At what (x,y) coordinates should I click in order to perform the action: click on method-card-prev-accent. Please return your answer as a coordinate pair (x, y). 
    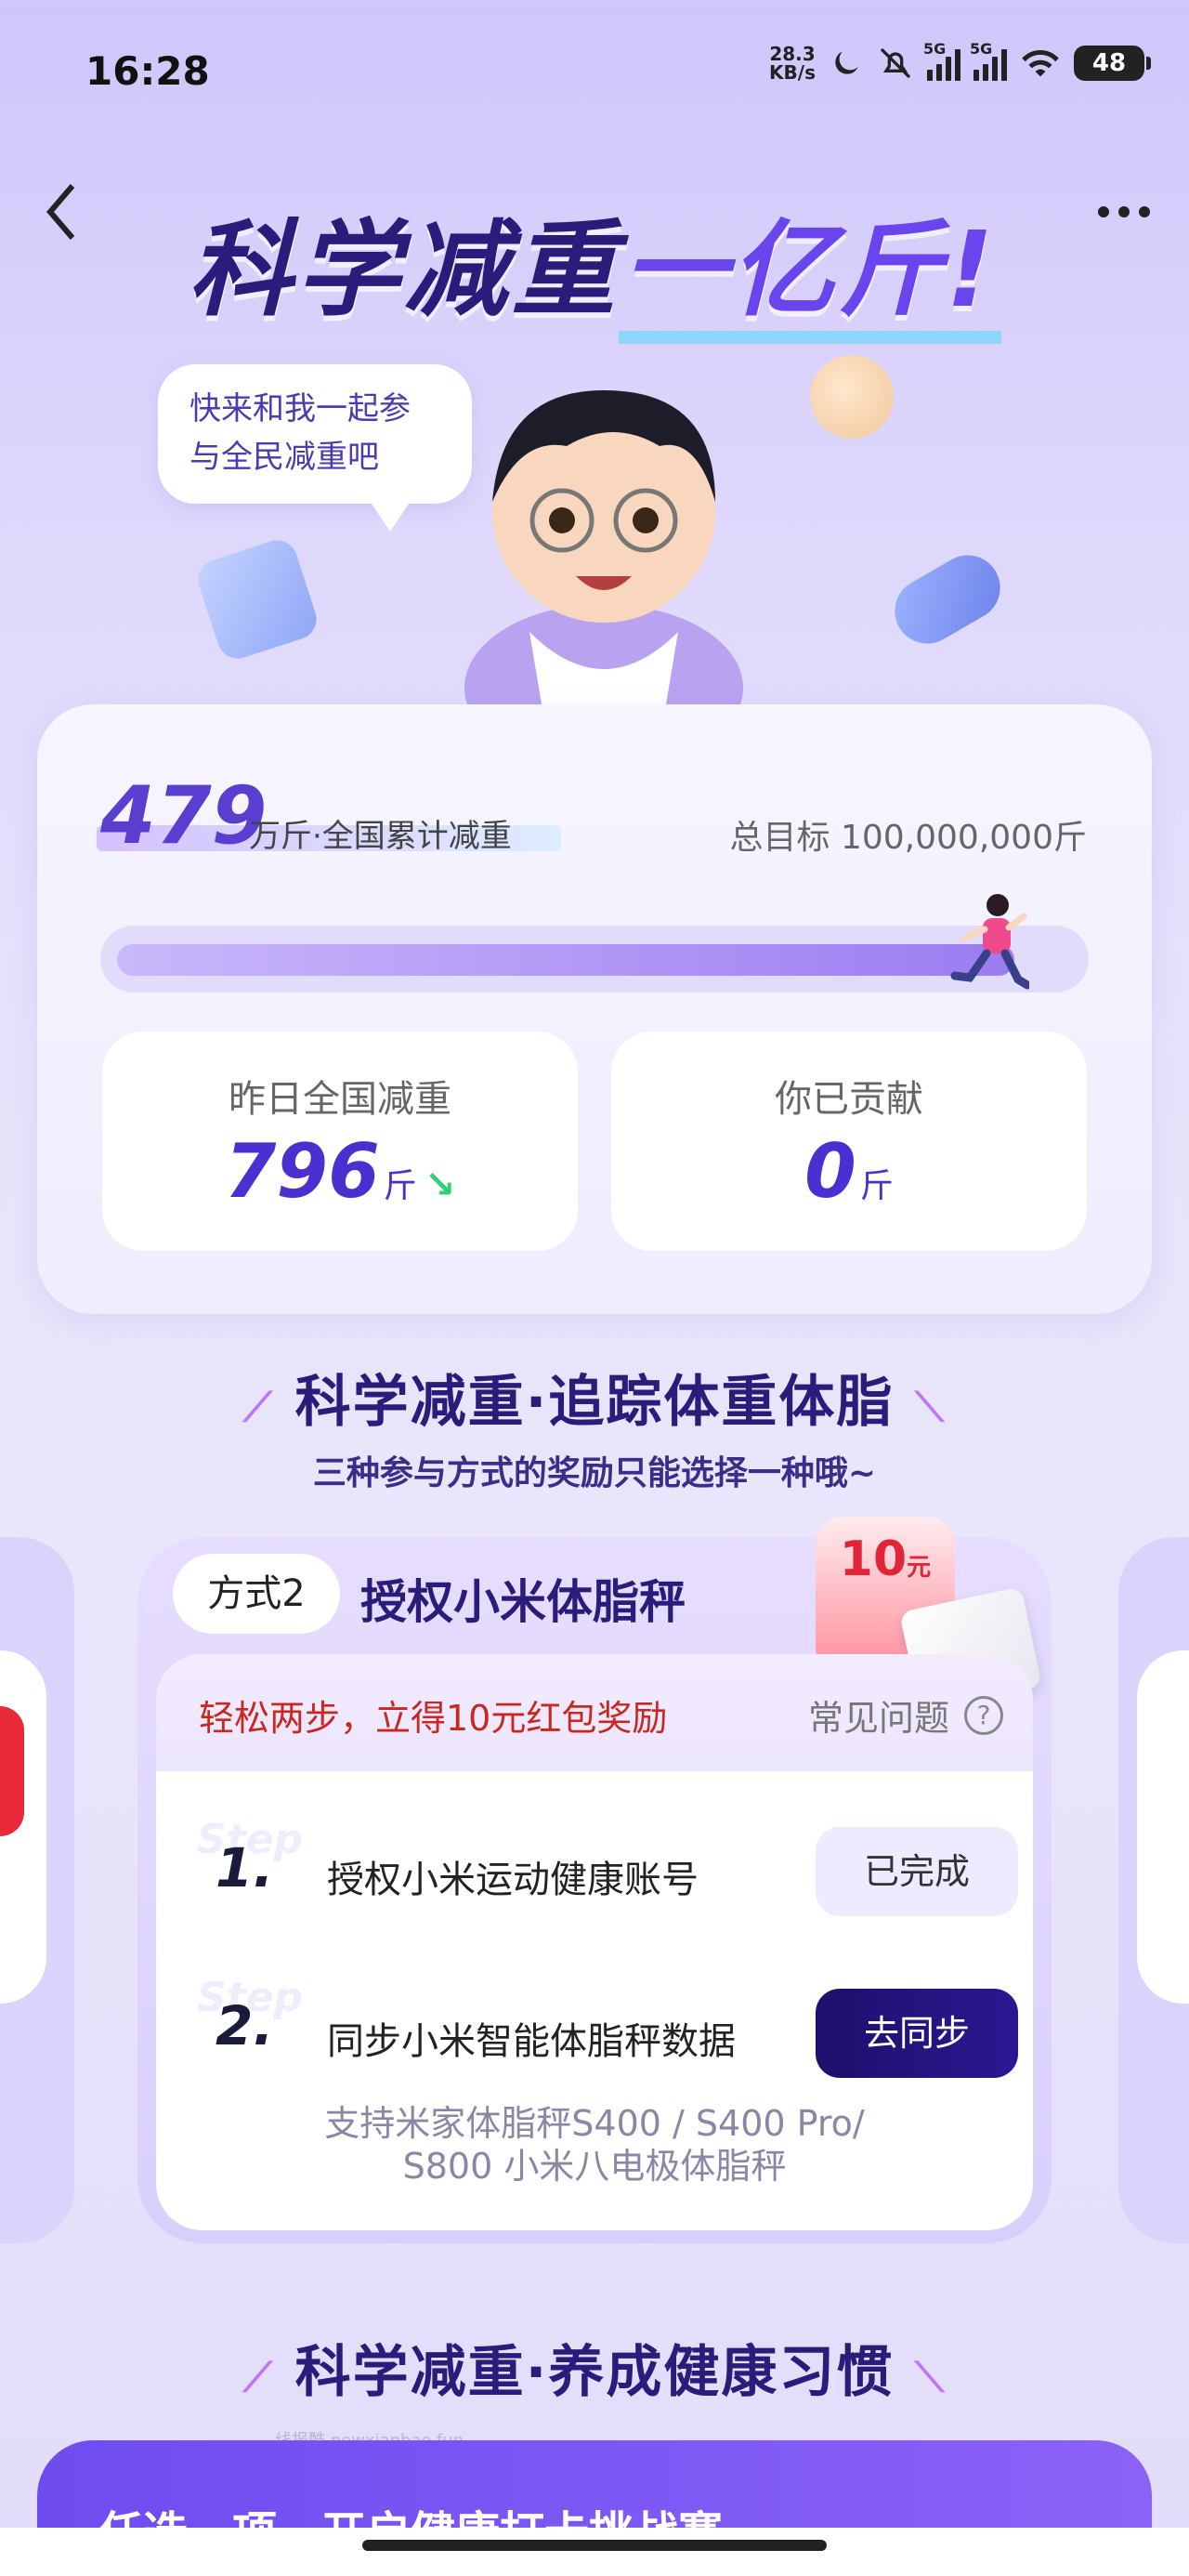
    Looking at the image, I should click on (12, 1771).